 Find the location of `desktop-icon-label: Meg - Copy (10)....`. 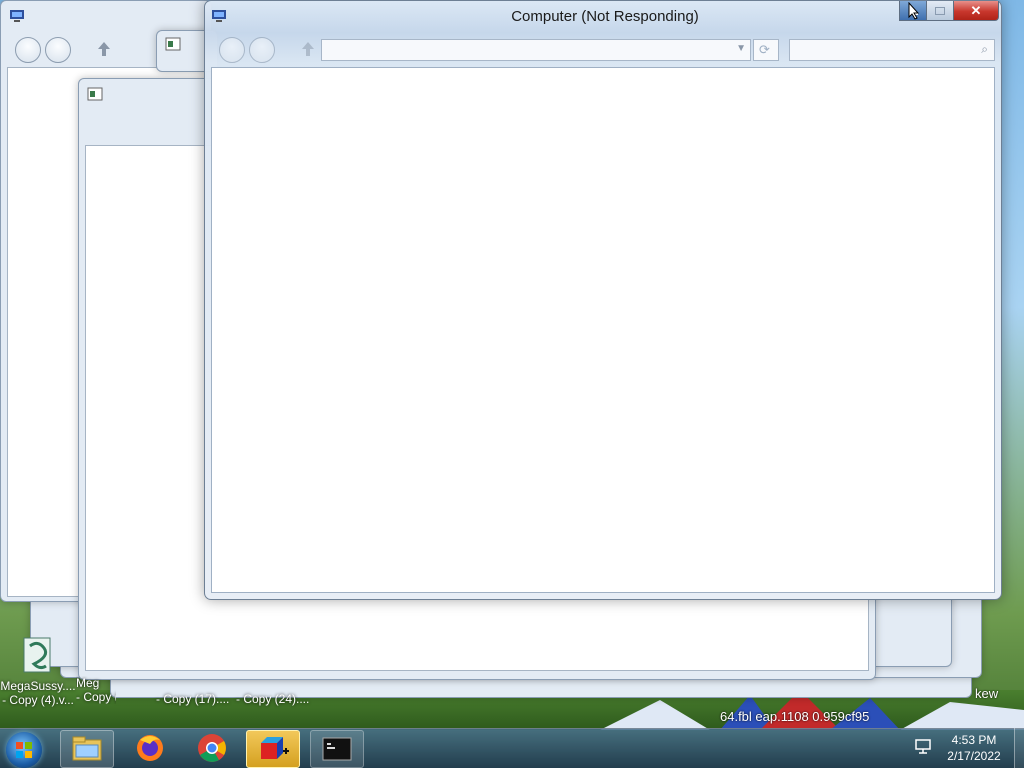

desktop-icon-label: Meg - Copy (10).... is located at coordinates (96, 690).